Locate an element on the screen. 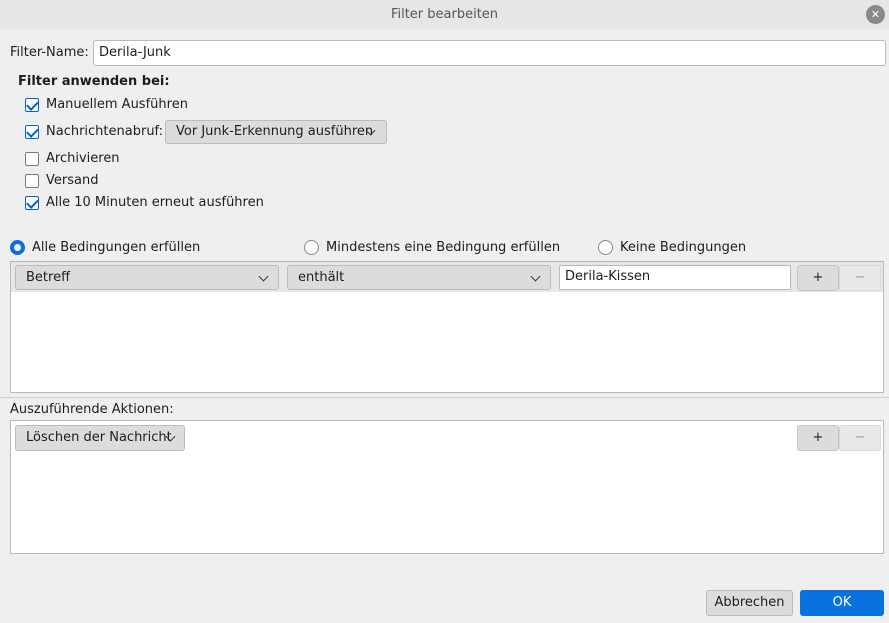  action-type-value: Löschen der Nachricht is located at coordinates (99, 437).